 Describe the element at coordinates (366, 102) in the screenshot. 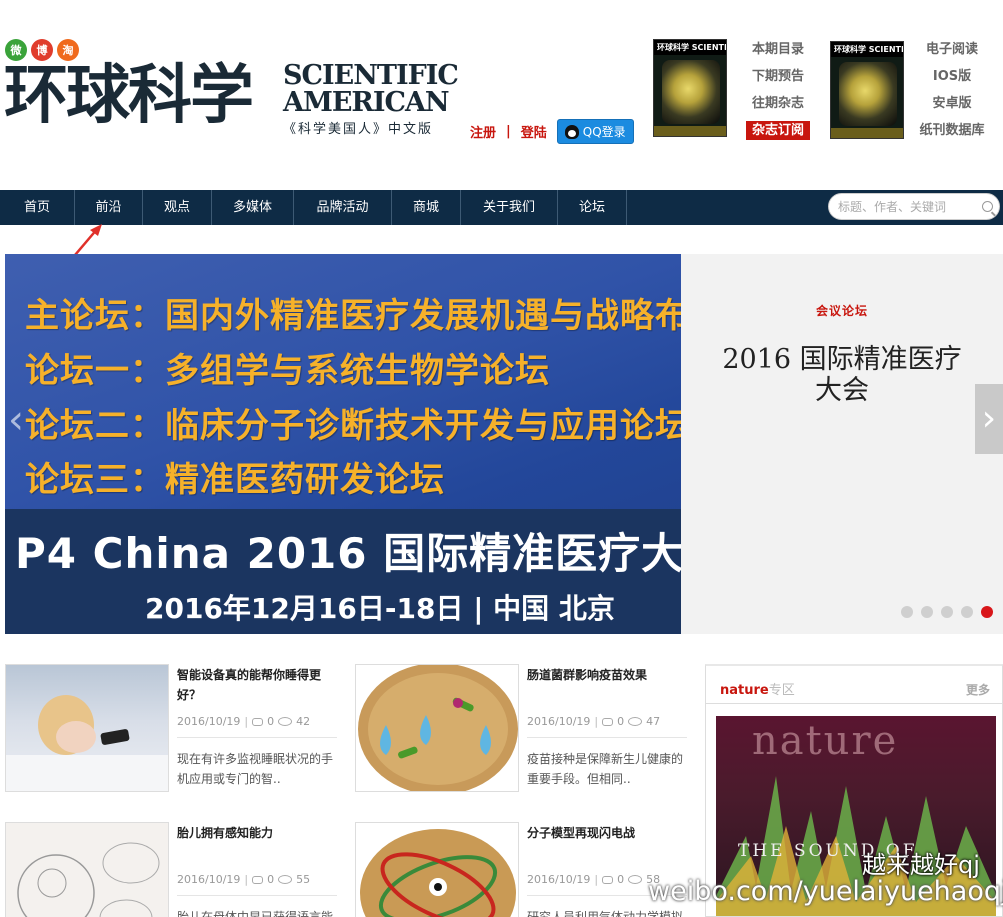

I see `logo-en-line2: AMERICAN` at that location.